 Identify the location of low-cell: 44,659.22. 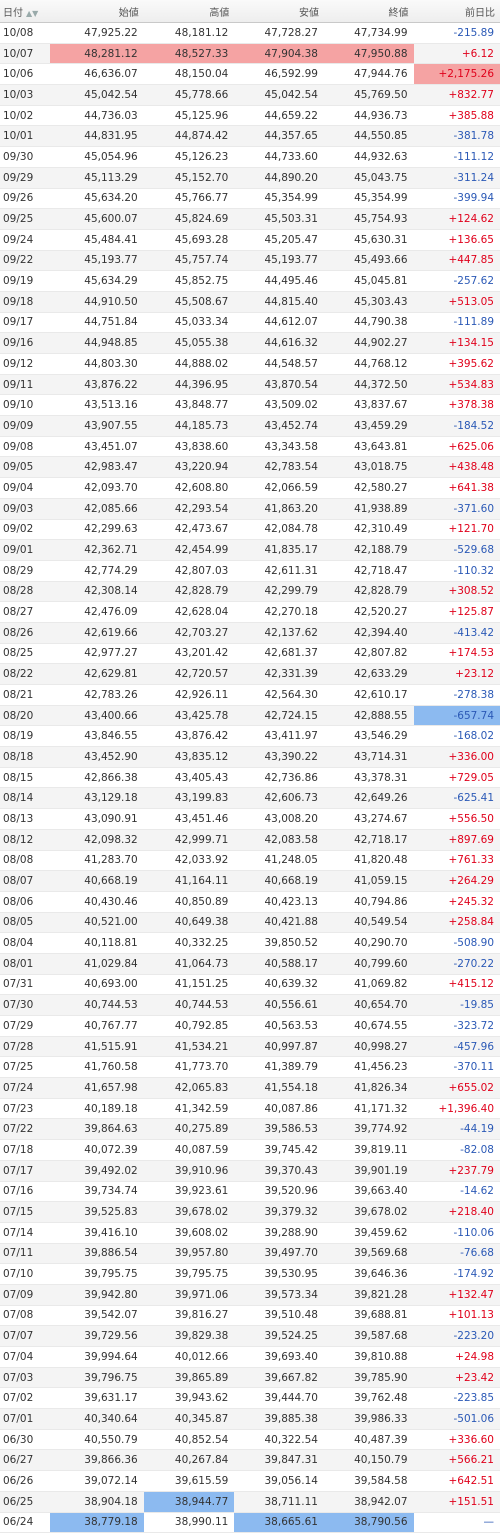
(279, 116).